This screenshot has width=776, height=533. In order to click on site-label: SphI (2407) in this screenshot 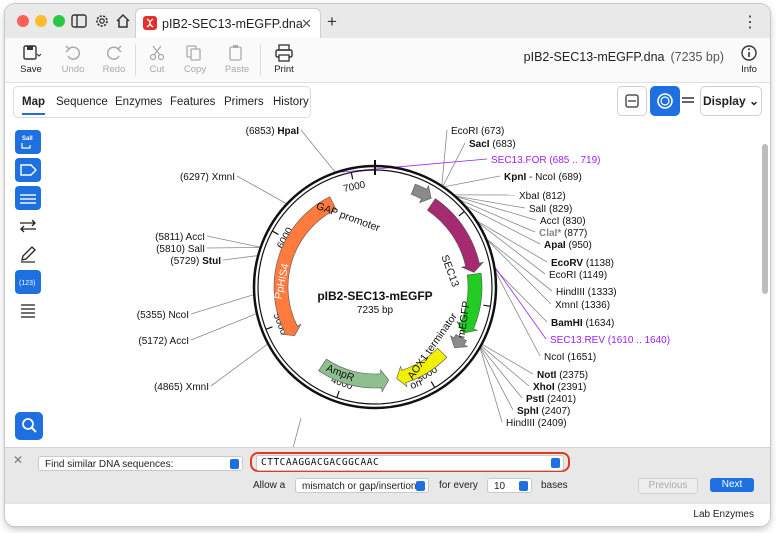, I will do `click(543, 411)`.